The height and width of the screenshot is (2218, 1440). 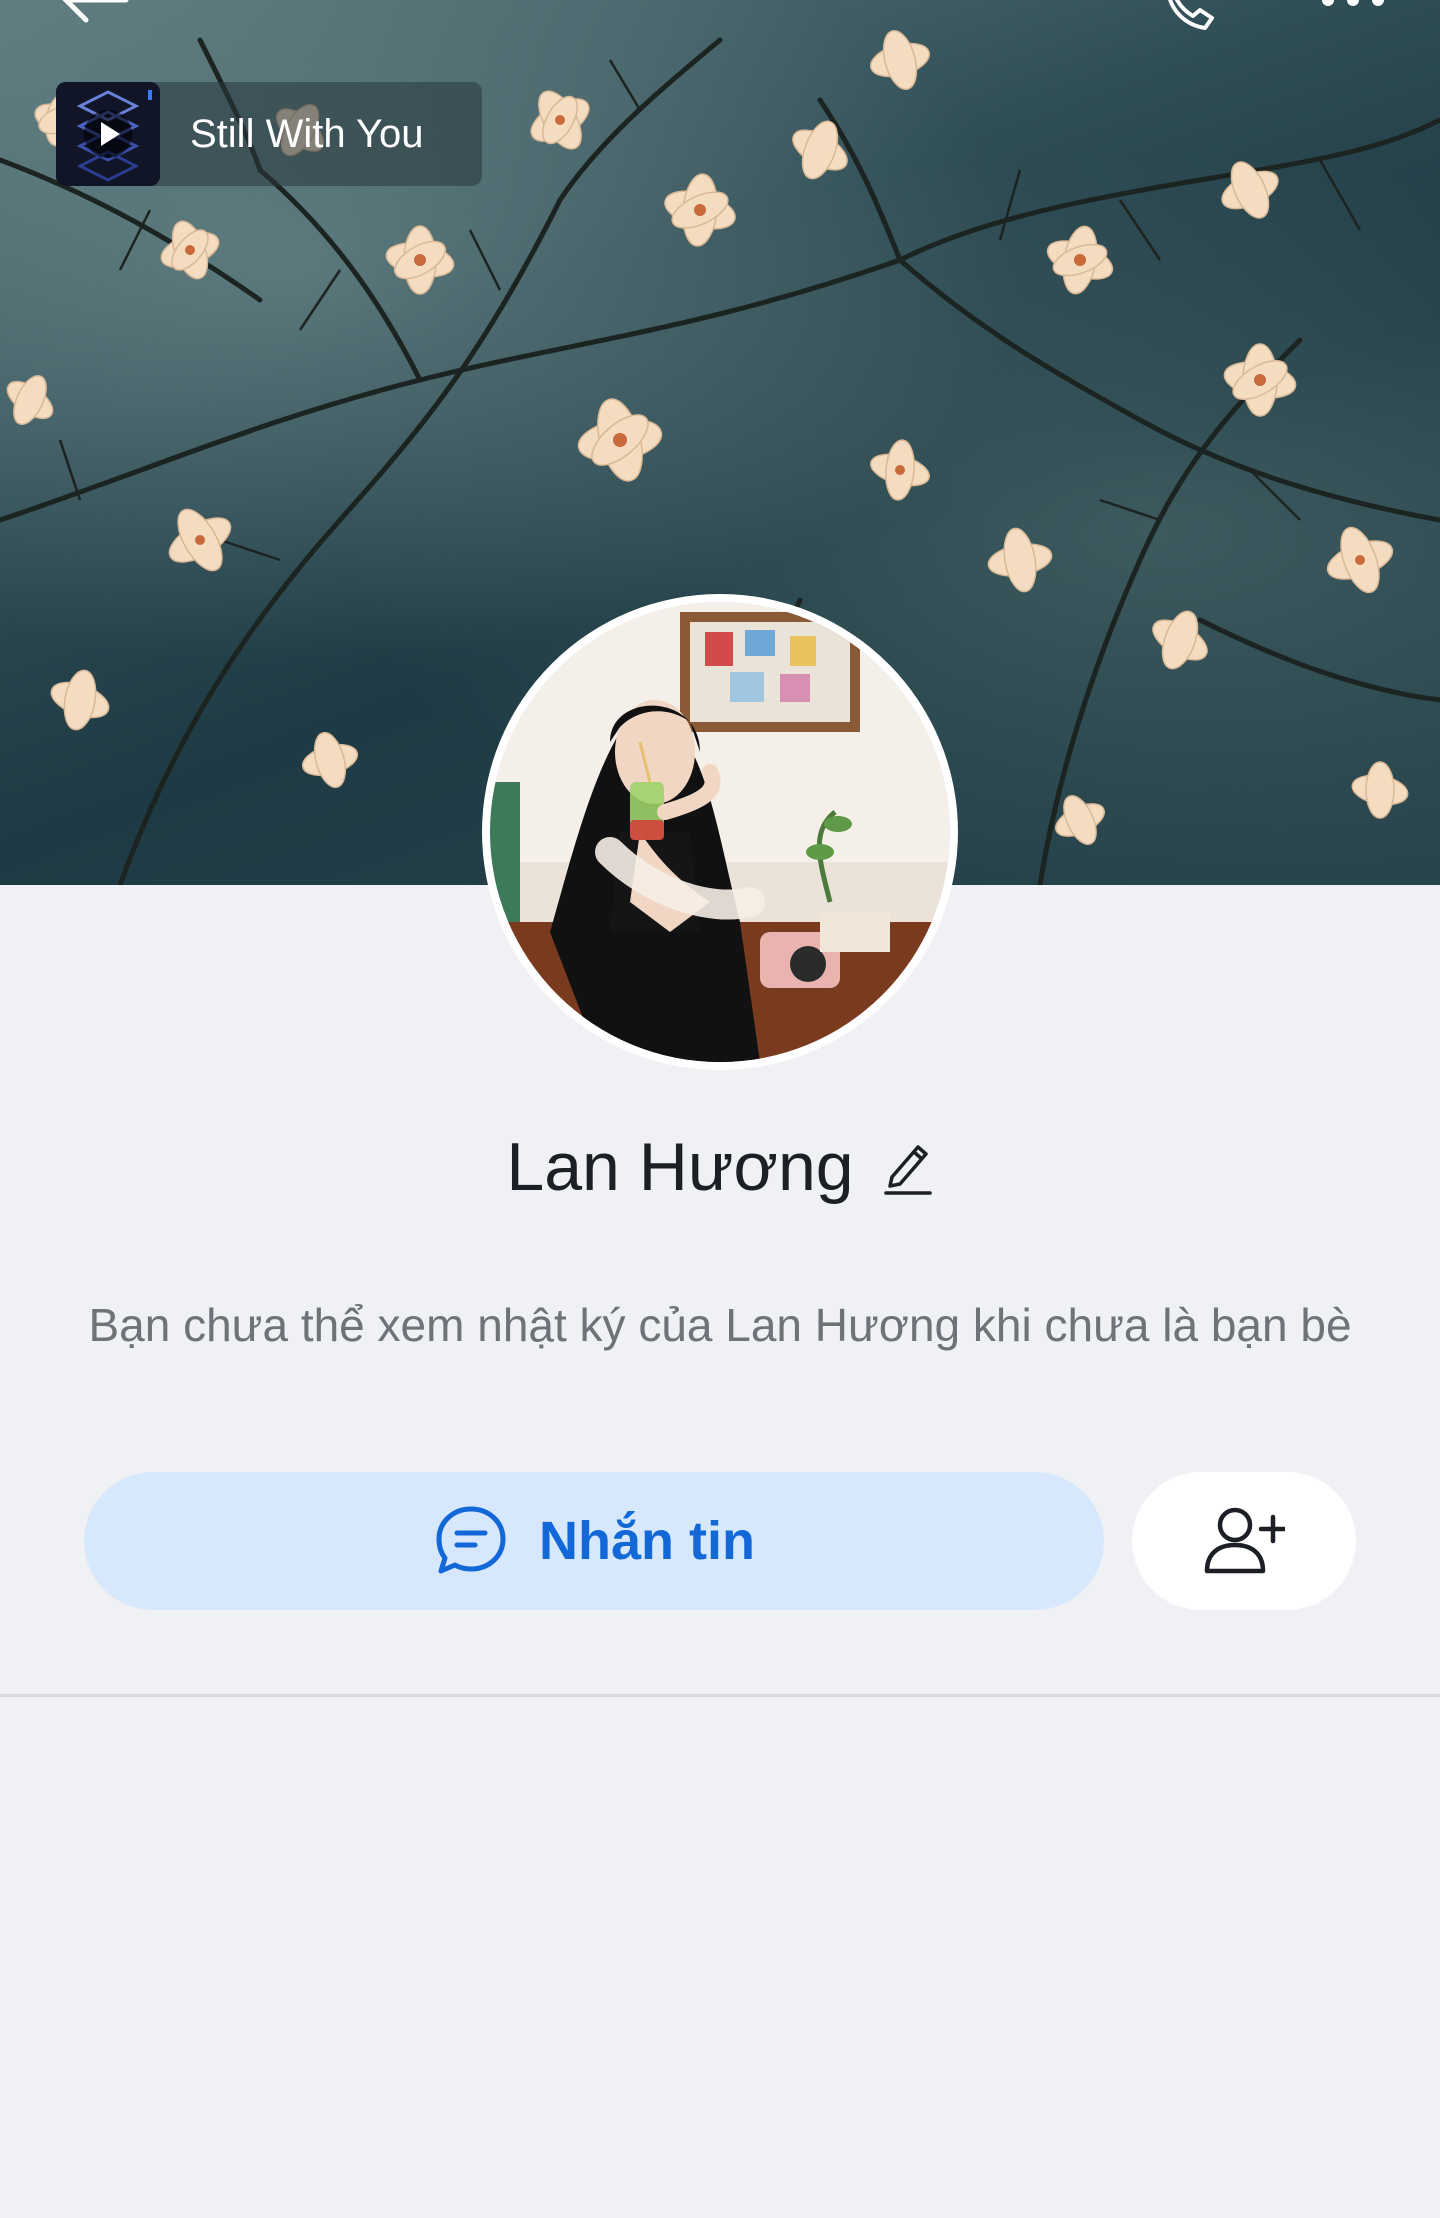 I want to click on user-plus-icon, so click(x=1244, y=1540).